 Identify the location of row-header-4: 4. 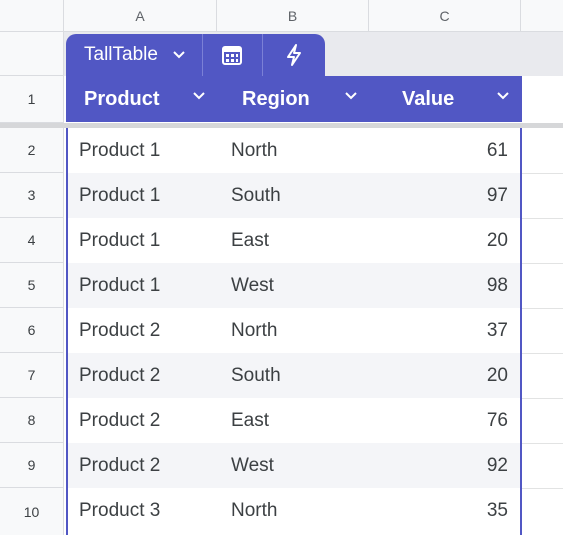
(32, 240).